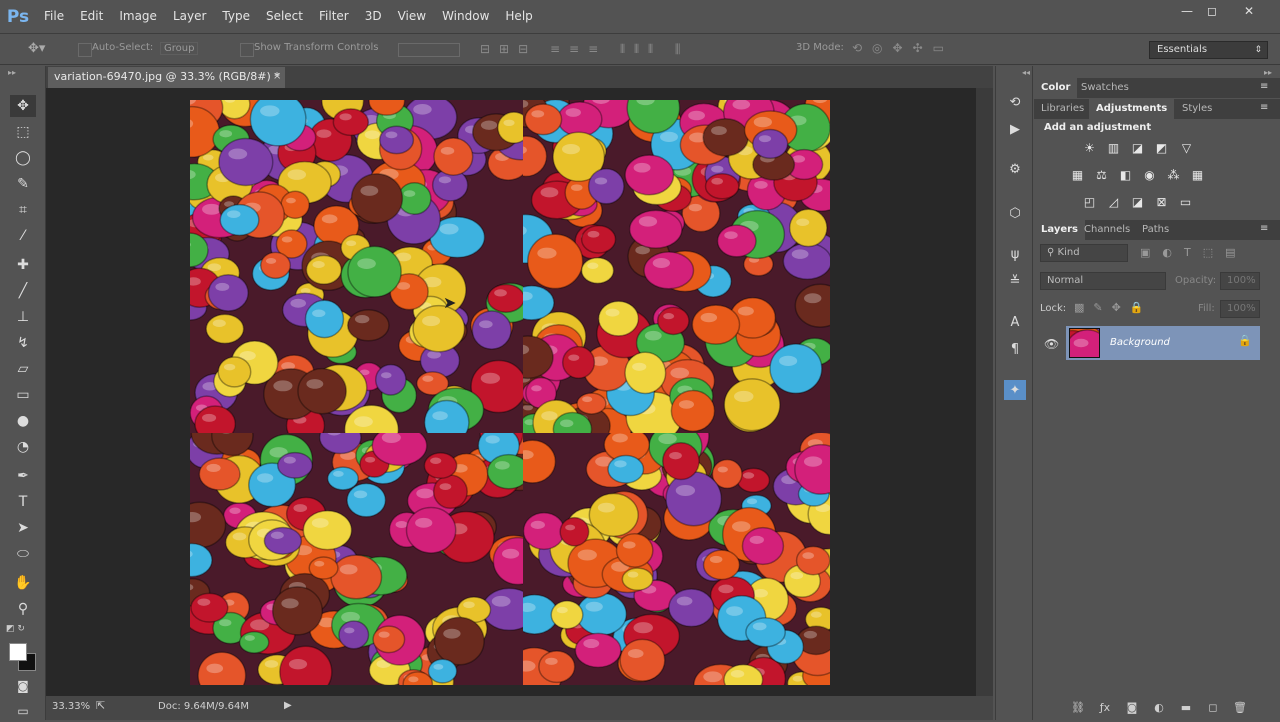 The image size is (1280, 722). I want to click on workspace-dropdown: Essentials, so click(1208, 50).